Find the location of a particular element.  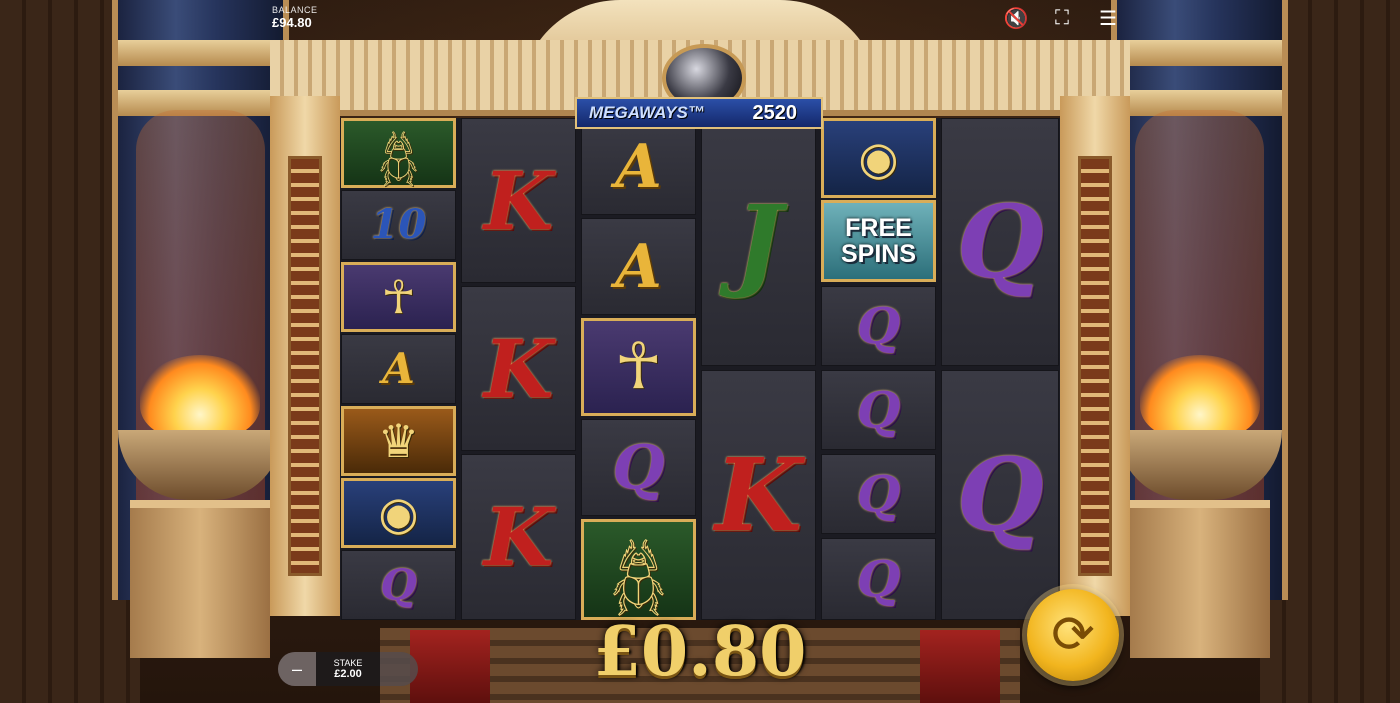

carpet-left is located at coordinates (450, 666).